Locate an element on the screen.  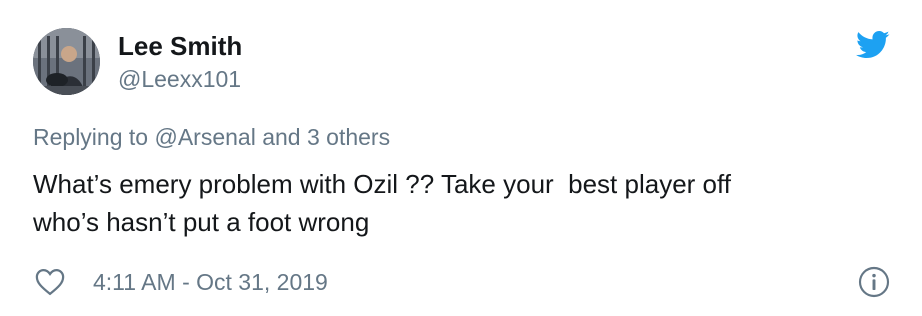
avatar-photo is located at coordinates (66, 61).